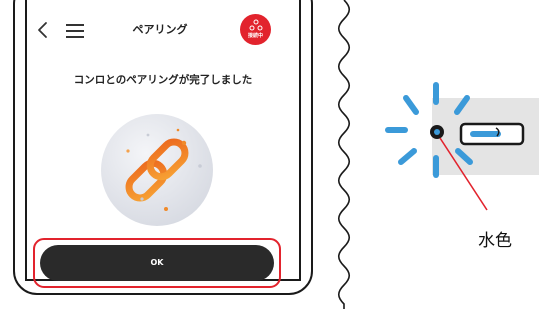 This screenshot has height=309, width=539. What do you see at coordinates (495, 241) in the screenshot?
I see `indicator-color-label: 水色` at bounding box center [495, 241].